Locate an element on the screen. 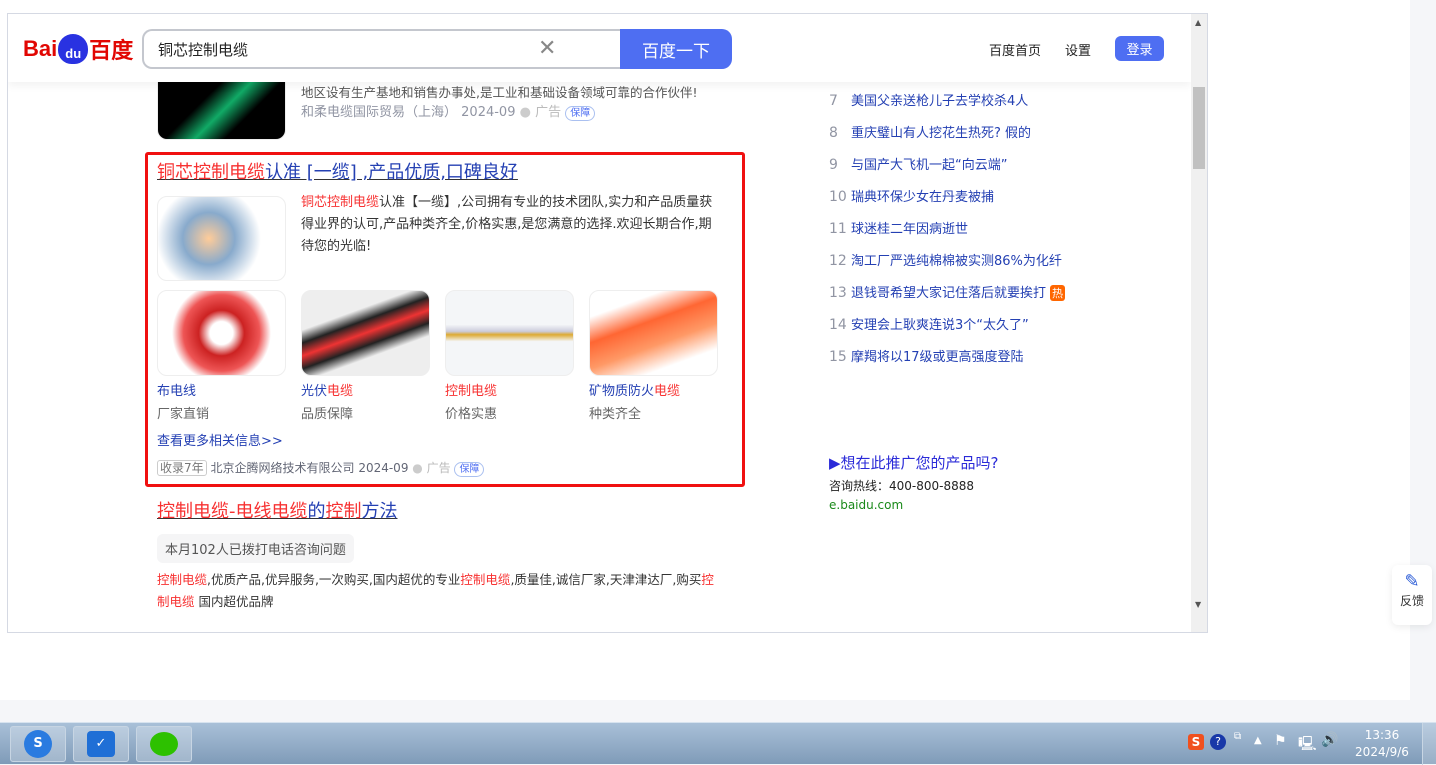 This screenshot has height=765, width=1436. login-button: 登录 is located at coordinates (1139, 48).